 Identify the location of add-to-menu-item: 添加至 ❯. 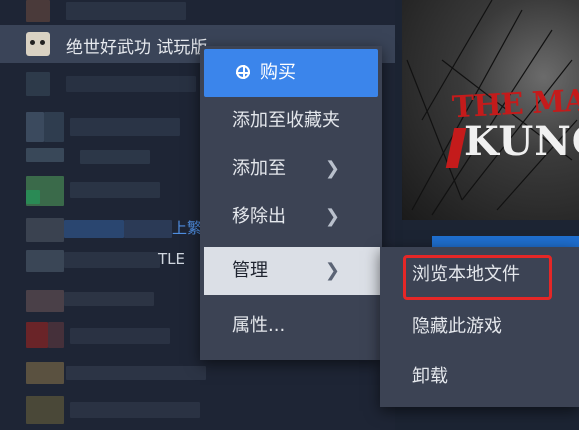
(291, 169).